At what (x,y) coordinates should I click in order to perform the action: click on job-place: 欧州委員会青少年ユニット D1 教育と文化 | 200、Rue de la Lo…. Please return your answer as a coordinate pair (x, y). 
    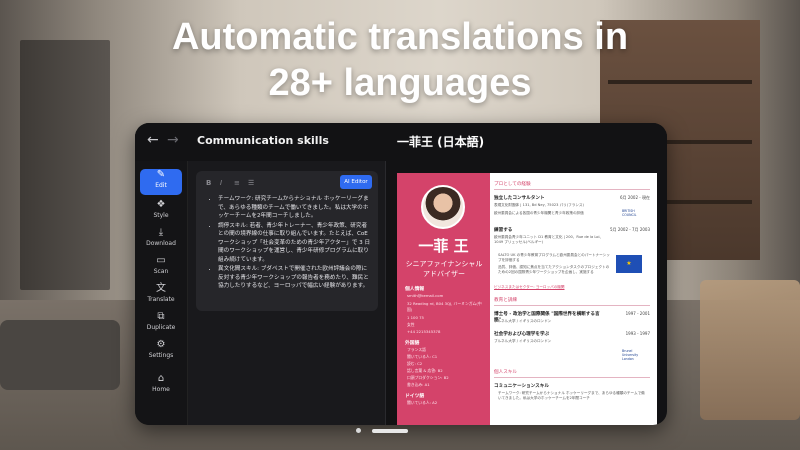
    Looking at the image, I should click on (549, 240).